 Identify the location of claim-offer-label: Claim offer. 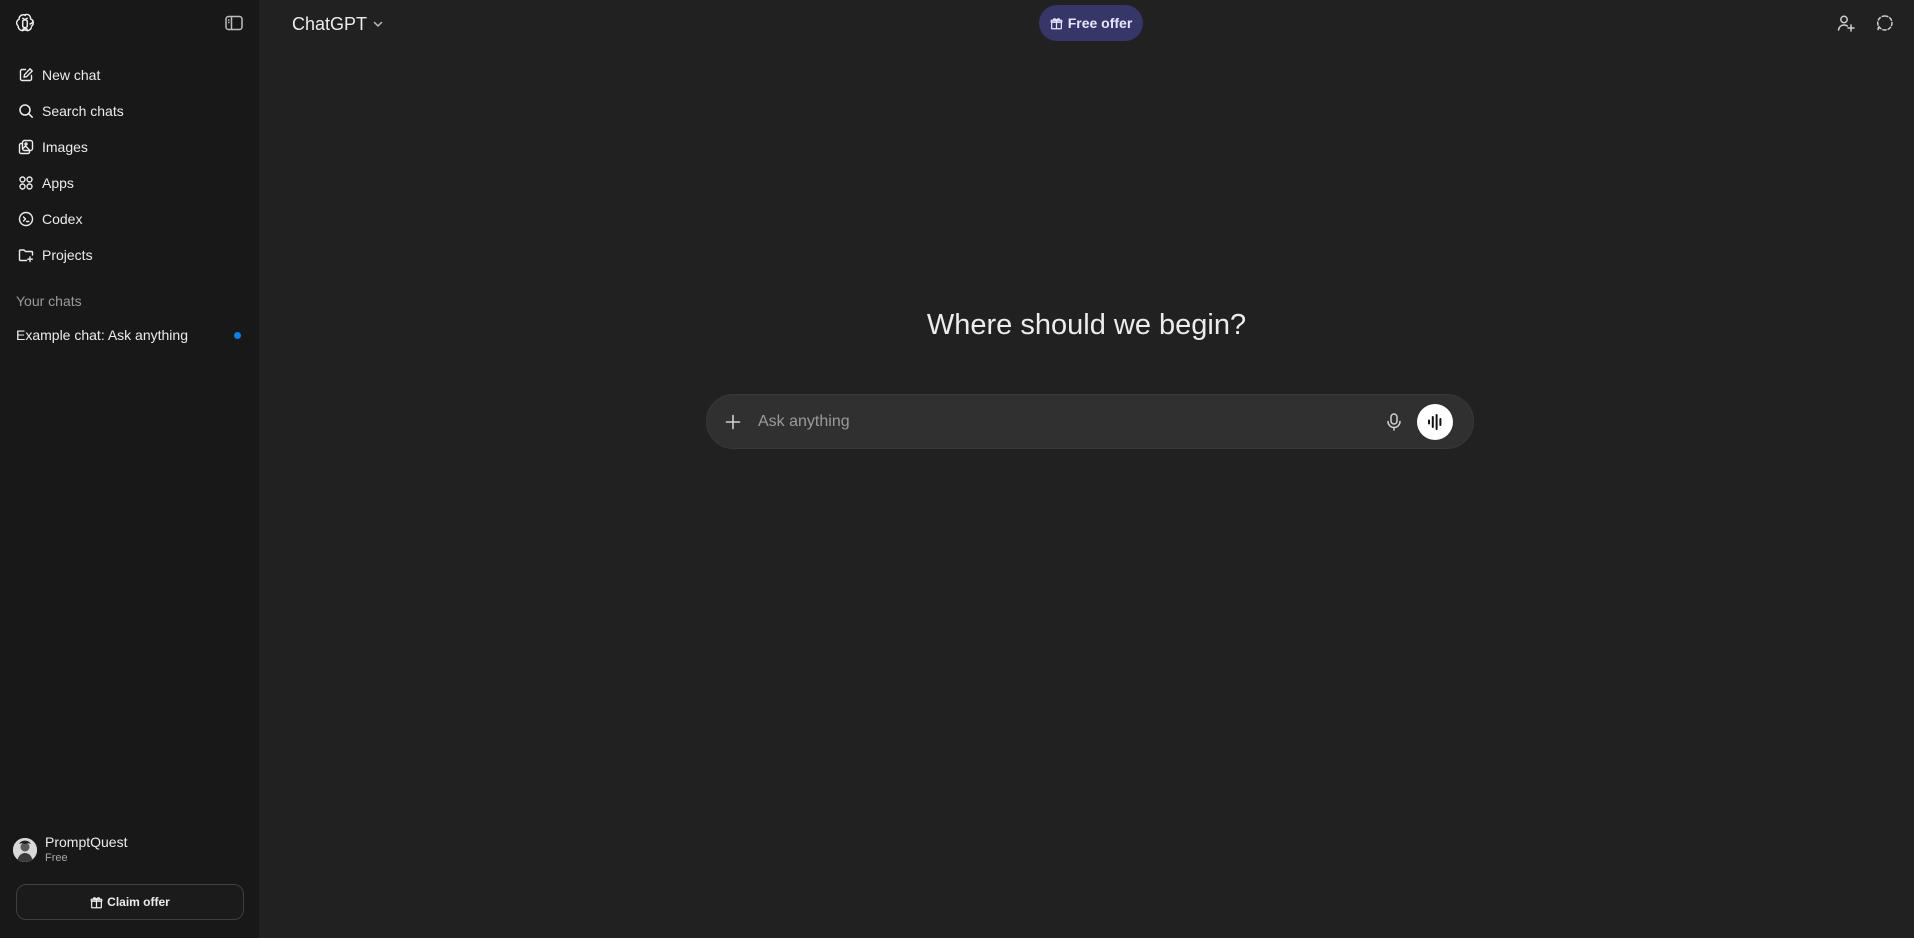
(138, 902).